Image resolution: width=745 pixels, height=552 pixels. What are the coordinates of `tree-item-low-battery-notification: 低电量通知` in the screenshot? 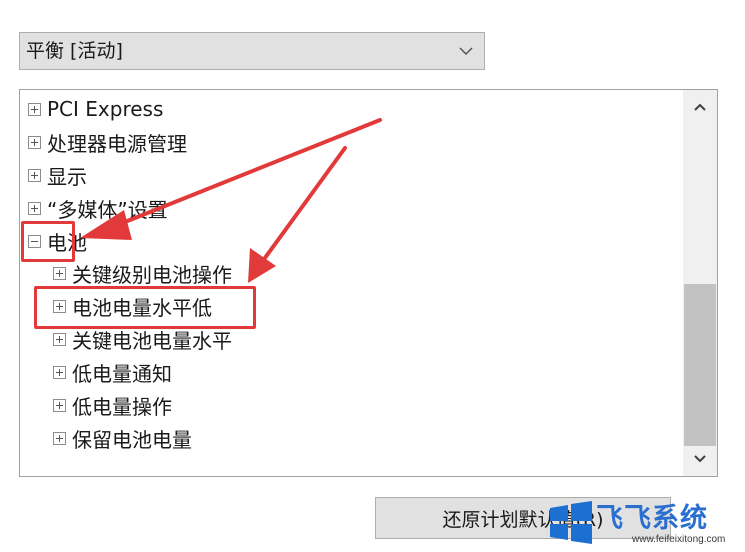 It's located at (112, 372).